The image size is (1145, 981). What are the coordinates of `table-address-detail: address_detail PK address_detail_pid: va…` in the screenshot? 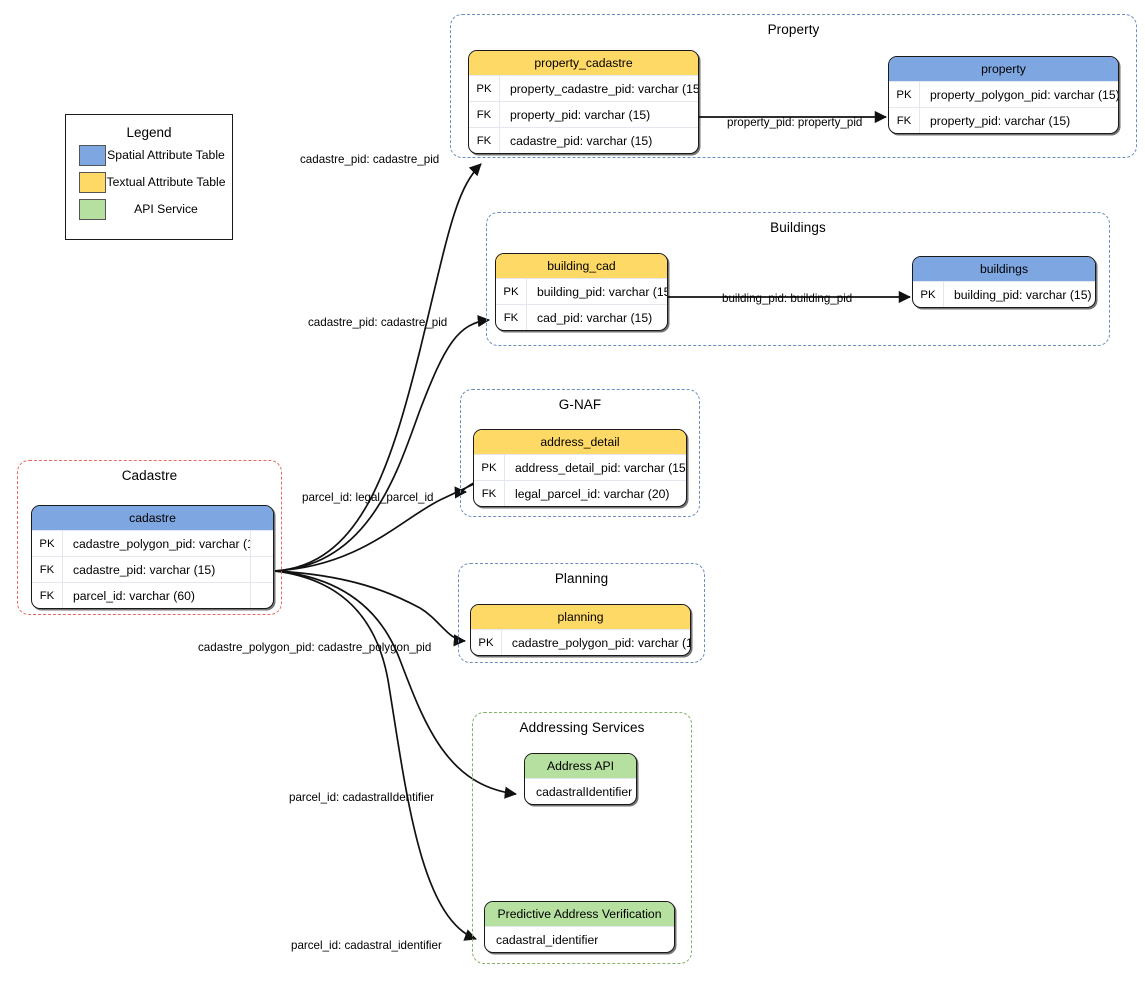 It's located at (580, 468).